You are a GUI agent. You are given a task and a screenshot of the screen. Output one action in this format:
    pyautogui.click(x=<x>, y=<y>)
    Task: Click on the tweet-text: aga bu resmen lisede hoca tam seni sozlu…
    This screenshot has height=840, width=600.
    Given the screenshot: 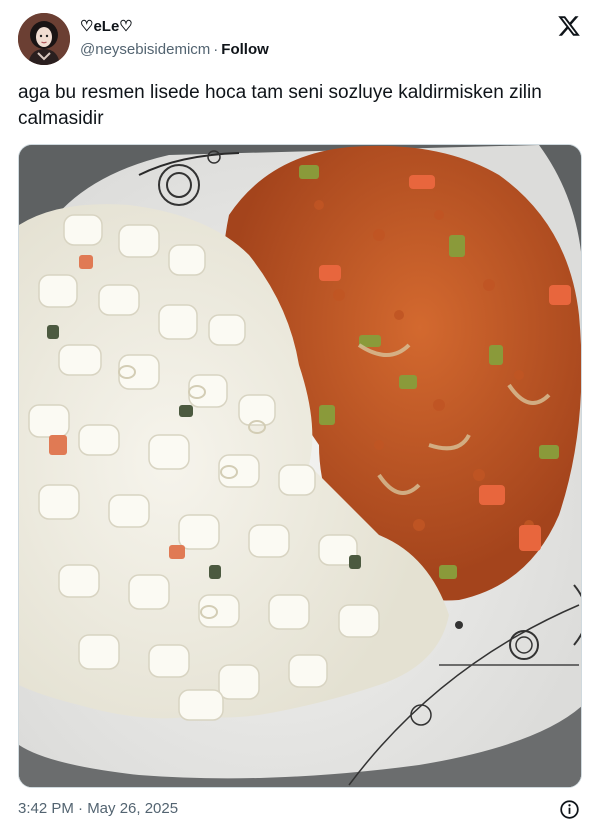 What is the action you would take?
    pyautogui.click(x=280, y=105)
    